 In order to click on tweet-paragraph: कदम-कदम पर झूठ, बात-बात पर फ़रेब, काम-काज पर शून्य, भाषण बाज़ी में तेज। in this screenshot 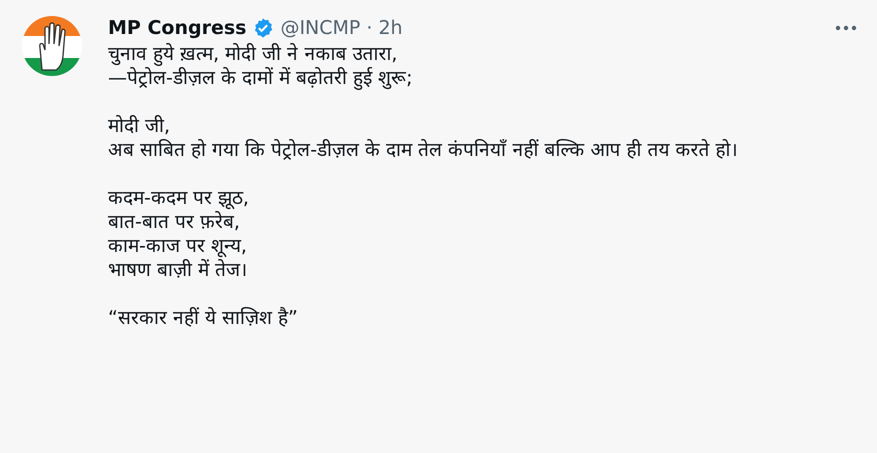, I will do `click(179, 234)`.